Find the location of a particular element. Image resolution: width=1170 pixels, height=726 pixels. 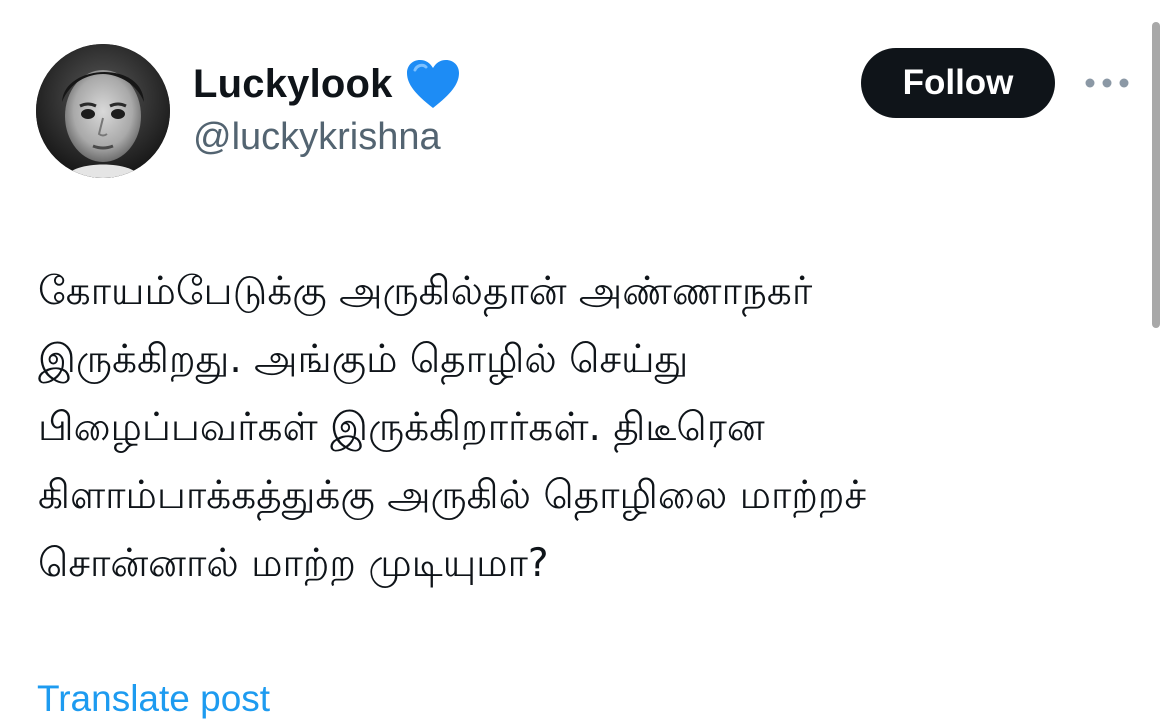

user-handle: @luckykrishna is located at coordinates (317, 137).